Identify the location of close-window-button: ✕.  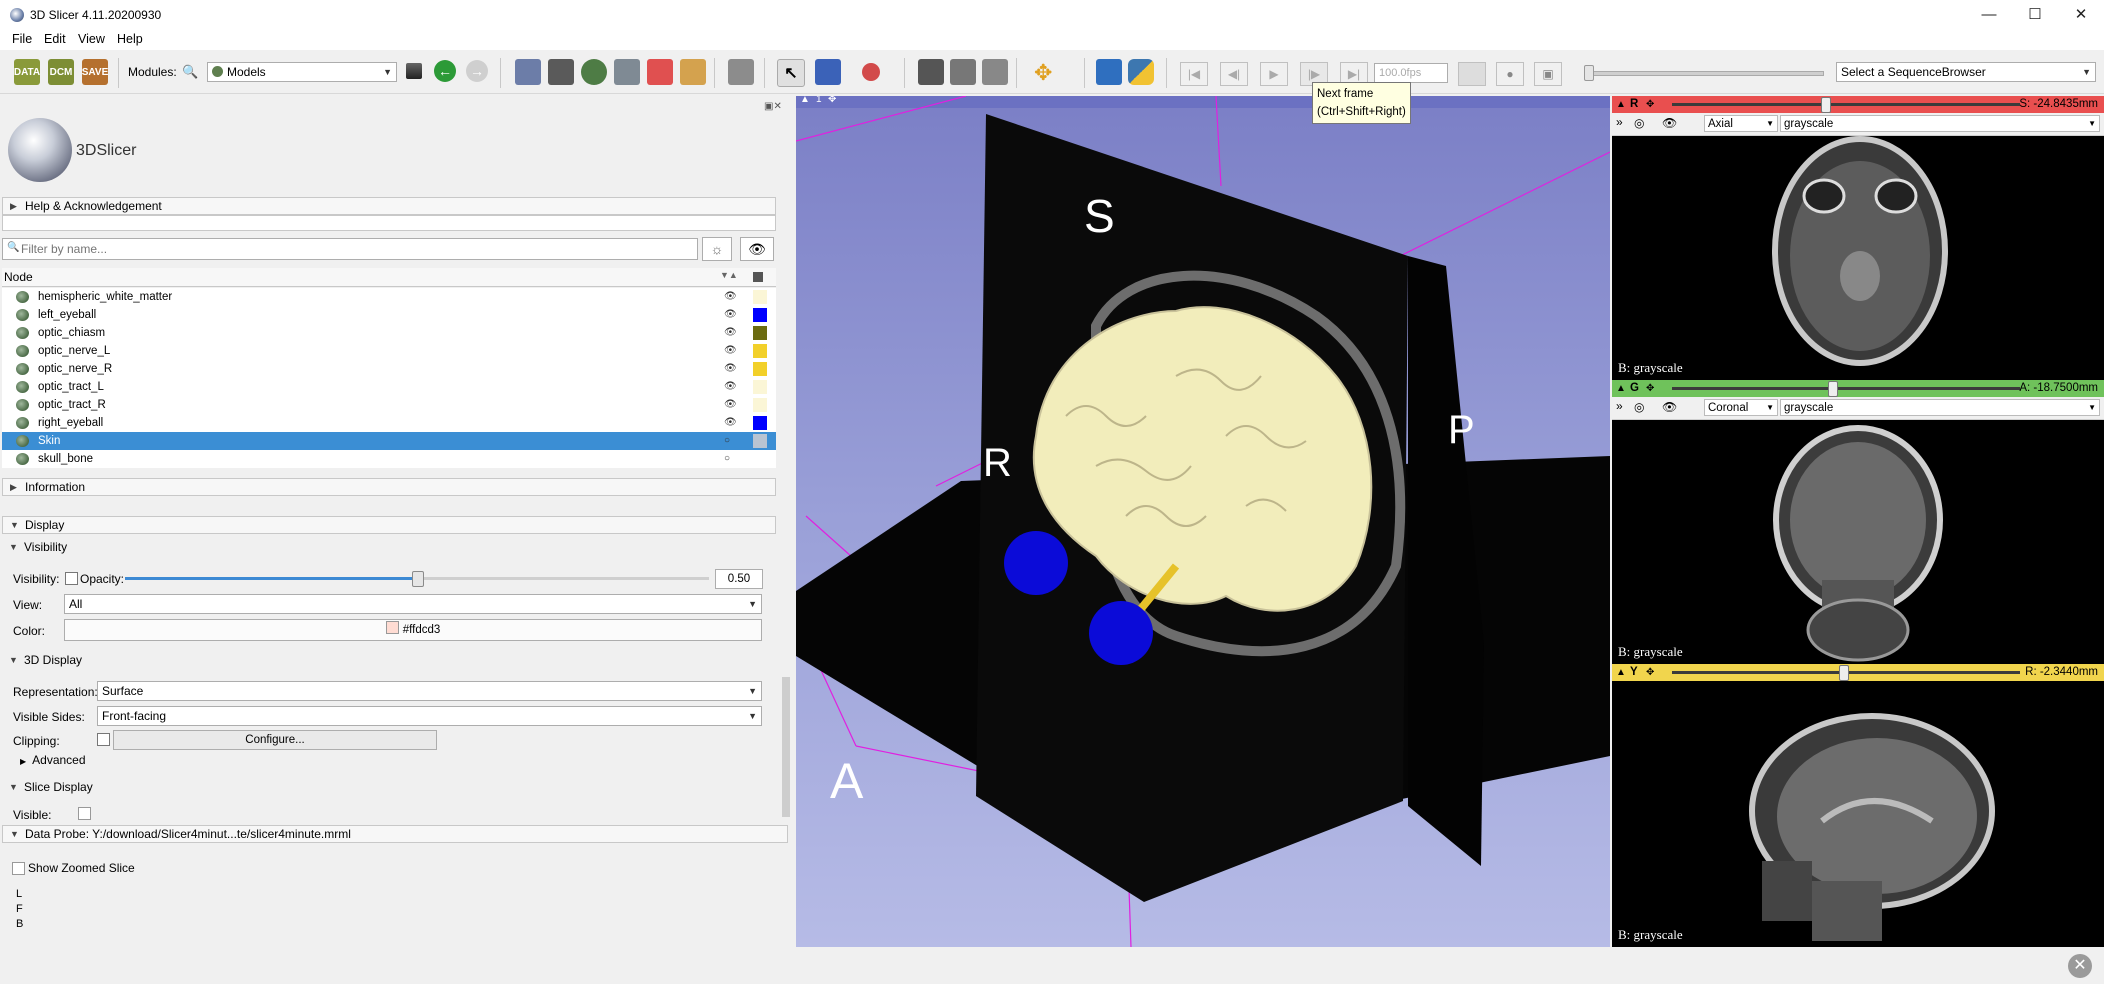
(2081, 15).